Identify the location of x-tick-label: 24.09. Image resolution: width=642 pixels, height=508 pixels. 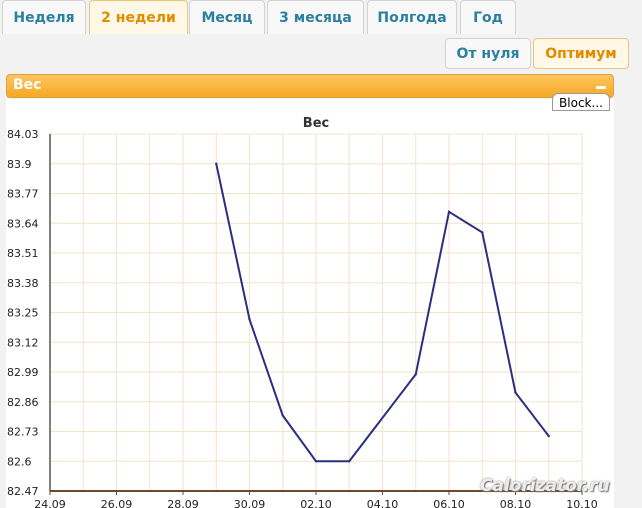
(50, 503).